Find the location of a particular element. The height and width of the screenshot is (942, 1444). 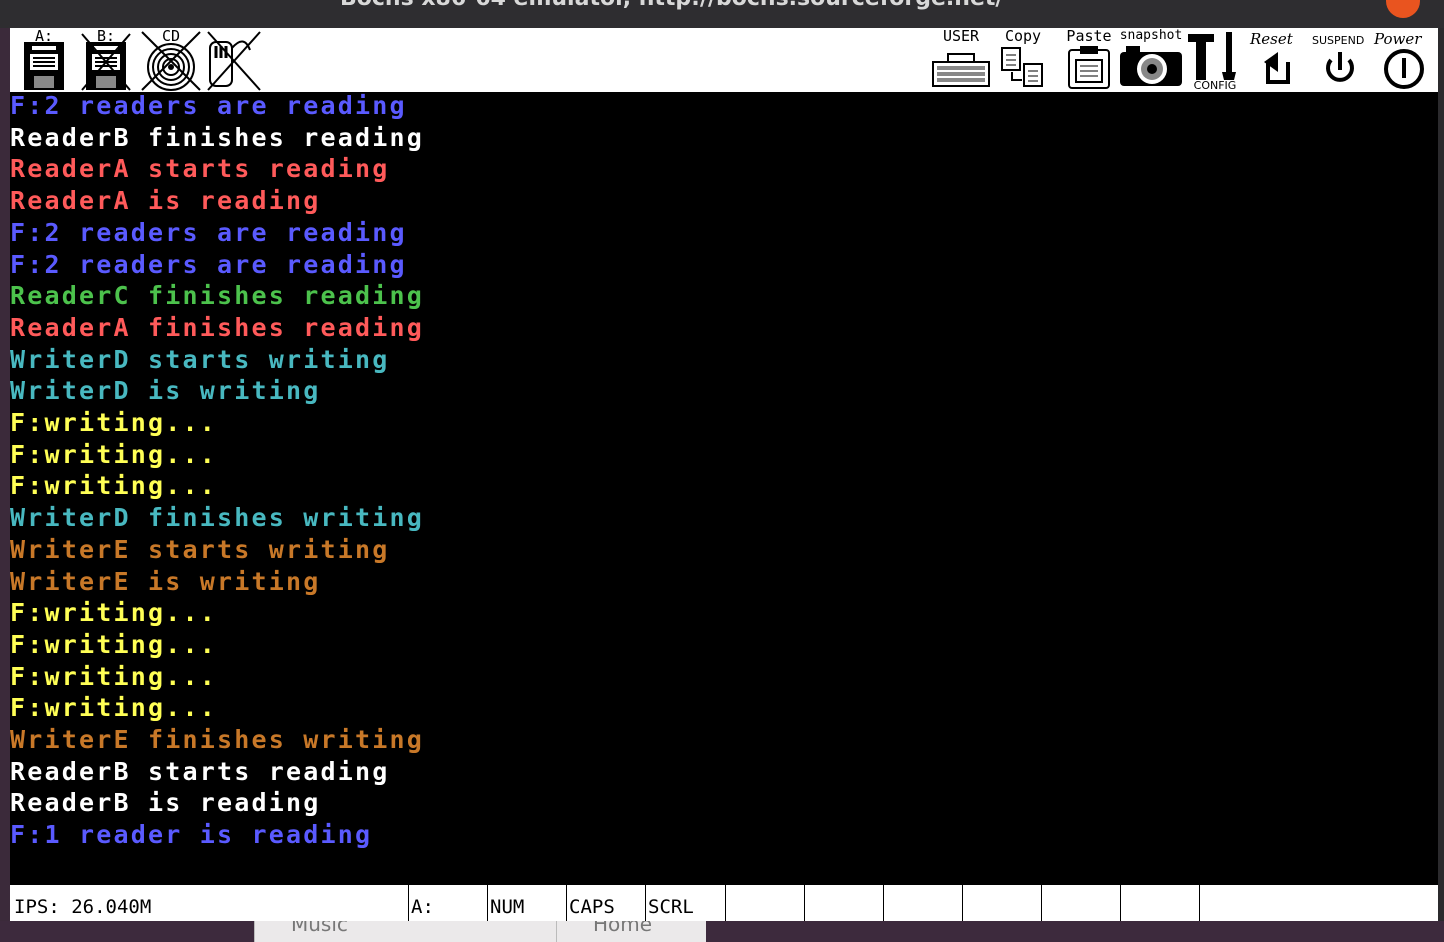

power-button is located at coordinates (1404, 60).